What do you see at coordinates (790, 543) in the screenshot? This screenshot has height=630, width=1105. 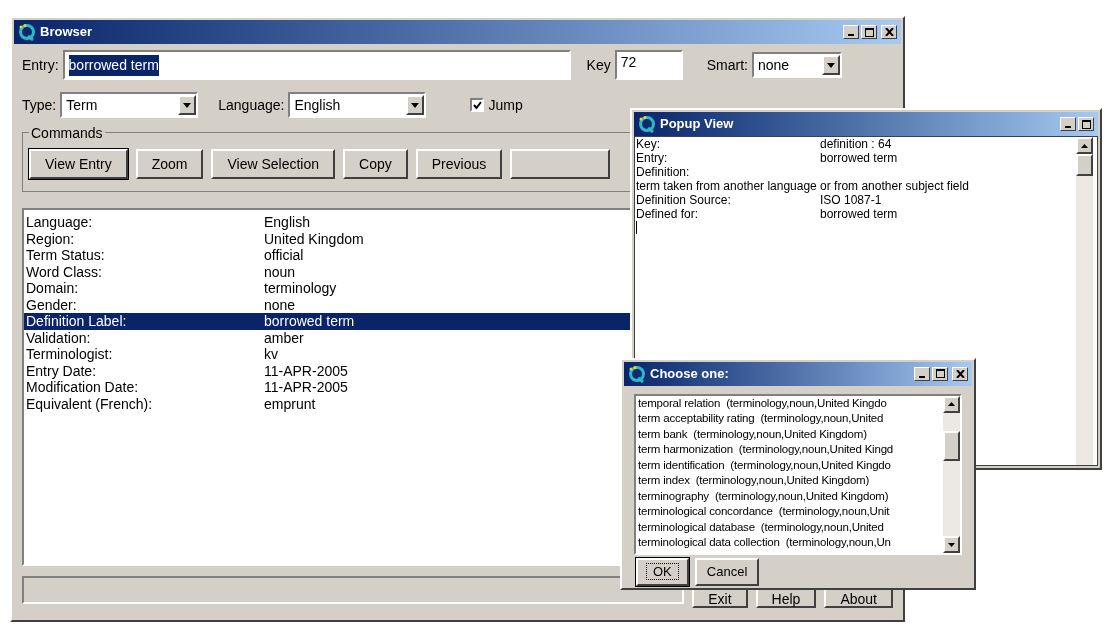 I see `choice-item: terminological data collection (terminology,noun,Un` at bounding box center [790, 543].